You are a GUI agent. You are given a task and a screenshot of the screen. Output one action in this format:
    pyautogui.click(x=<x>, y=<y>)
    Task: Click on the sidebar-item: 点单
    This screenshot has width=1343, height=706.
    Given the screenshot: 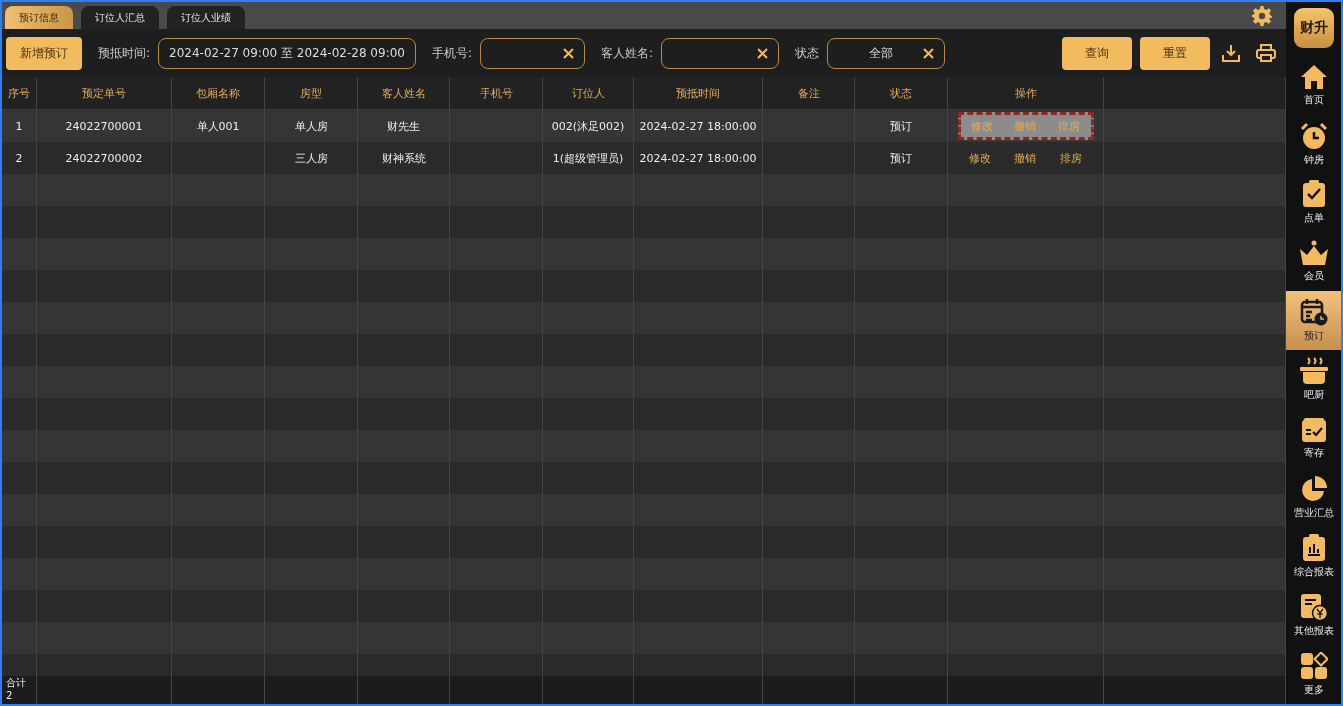 What is the action you would take?
    pyautogui.click(x=1313, y=203)
    